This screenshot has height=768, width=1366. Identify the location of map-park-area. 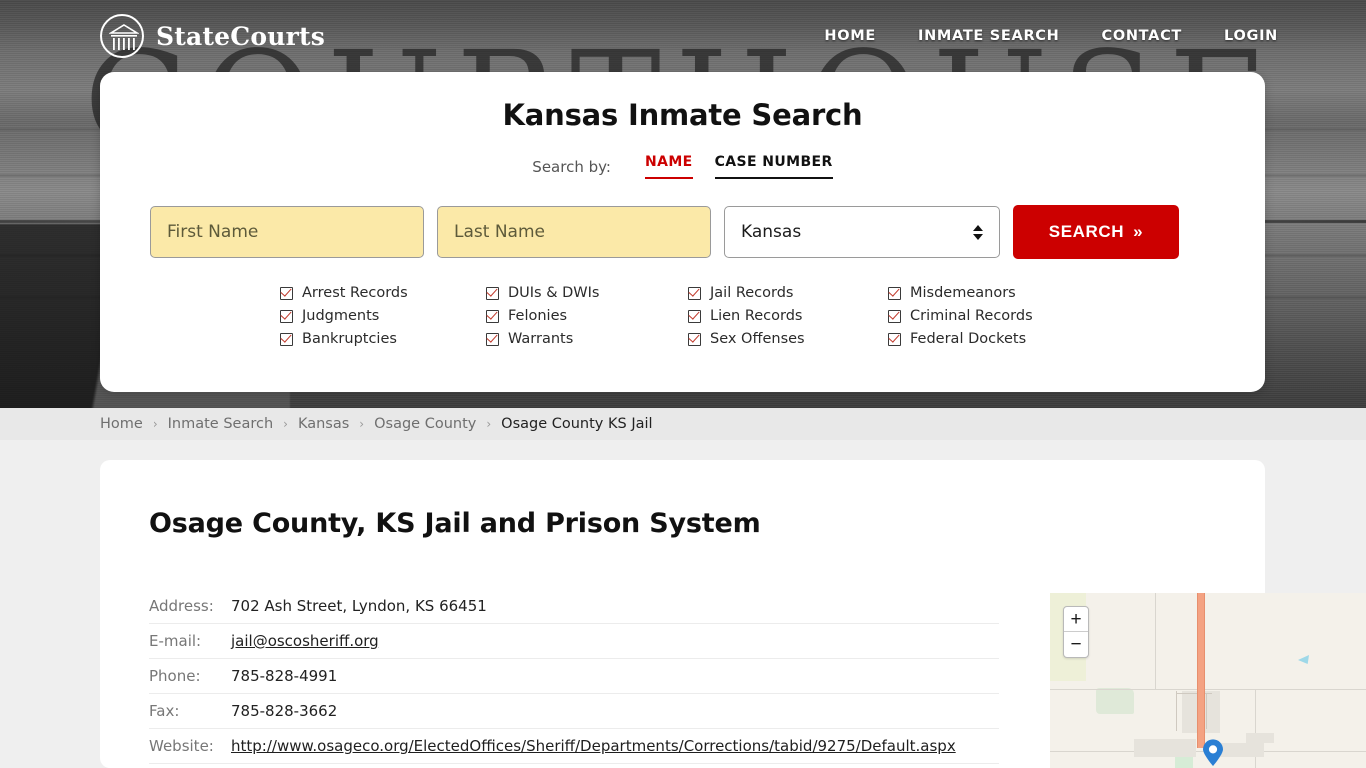
(1115, 701).